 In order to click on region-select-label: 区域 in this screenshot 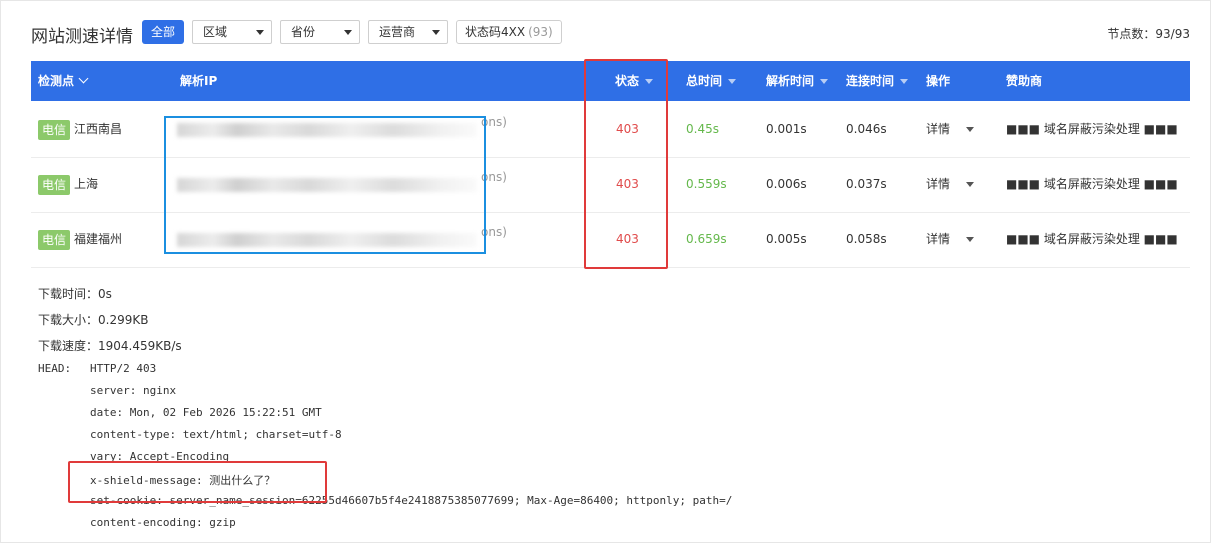, I will do `click(215, 32)`.